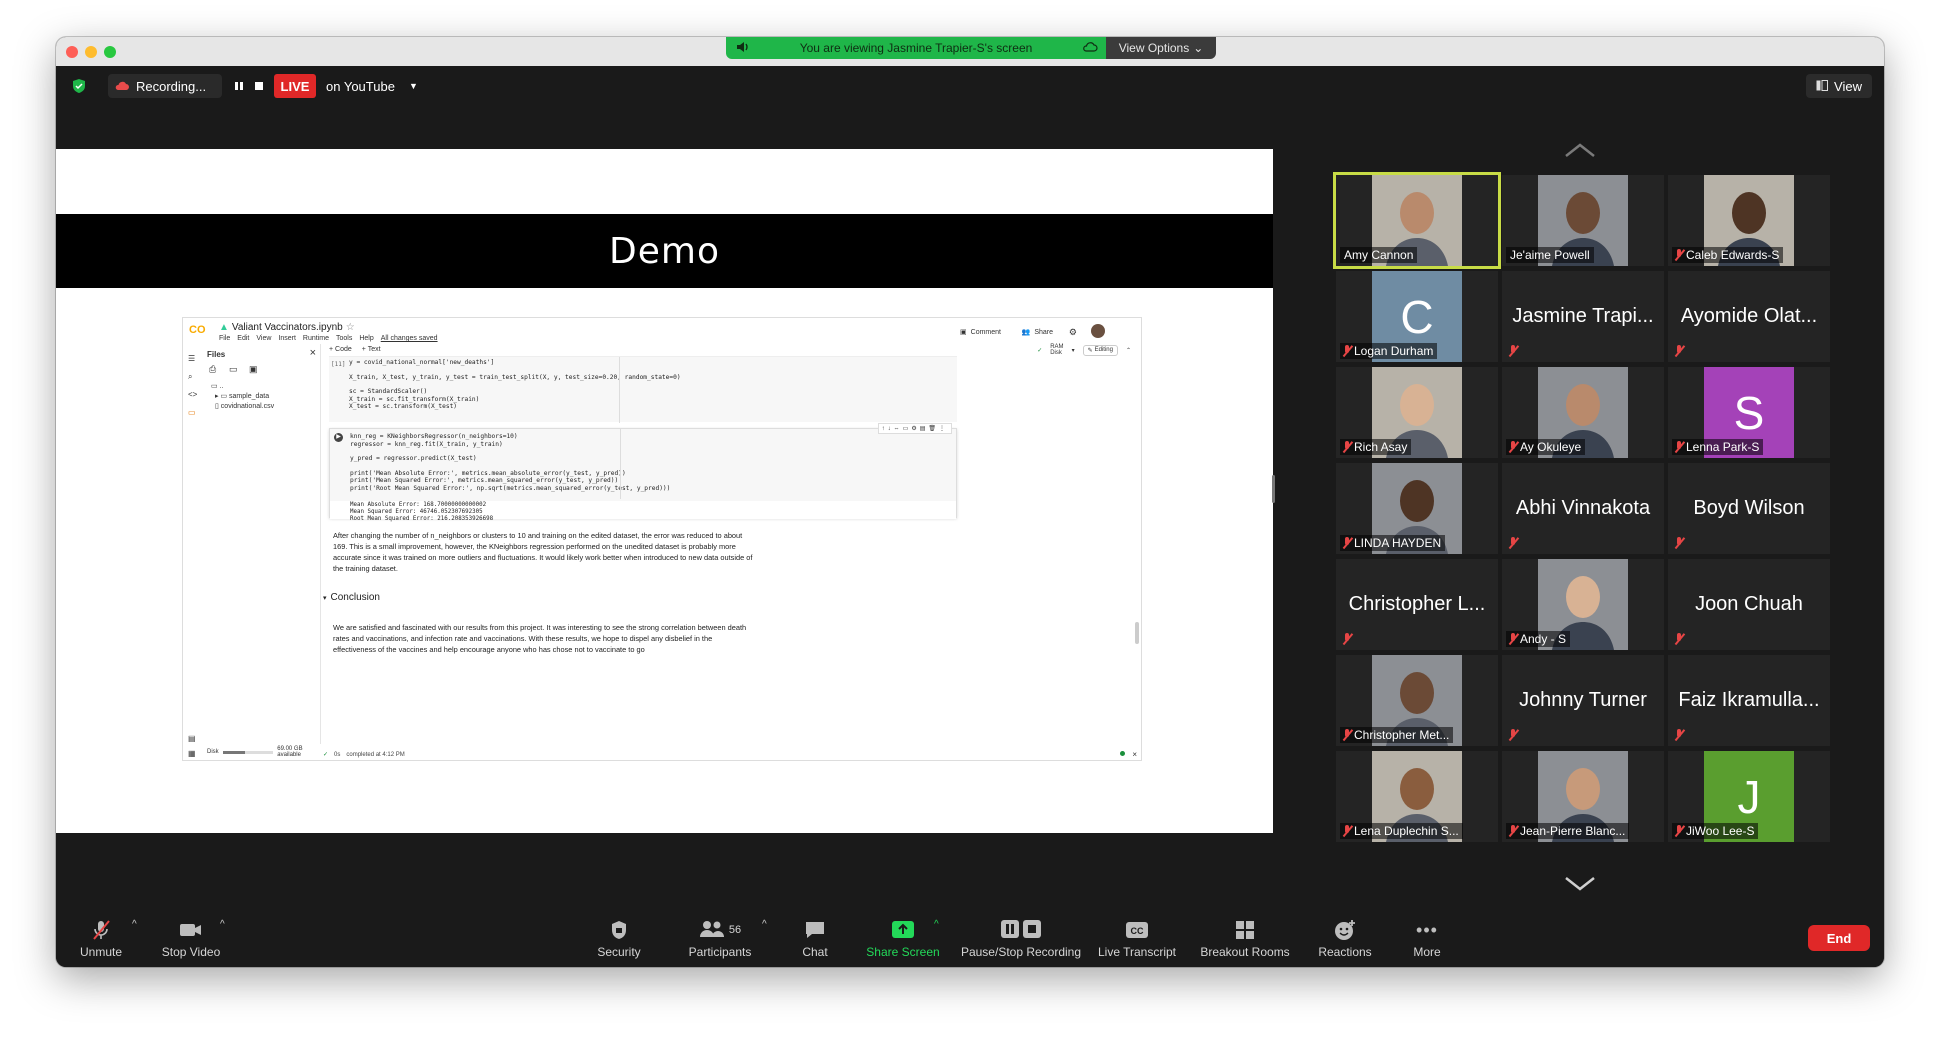 The height and width of the screenshot is (1041, 1940). I want to click on code-line: Mean Squared Error: 46746.052307692305, so click(416, 512).